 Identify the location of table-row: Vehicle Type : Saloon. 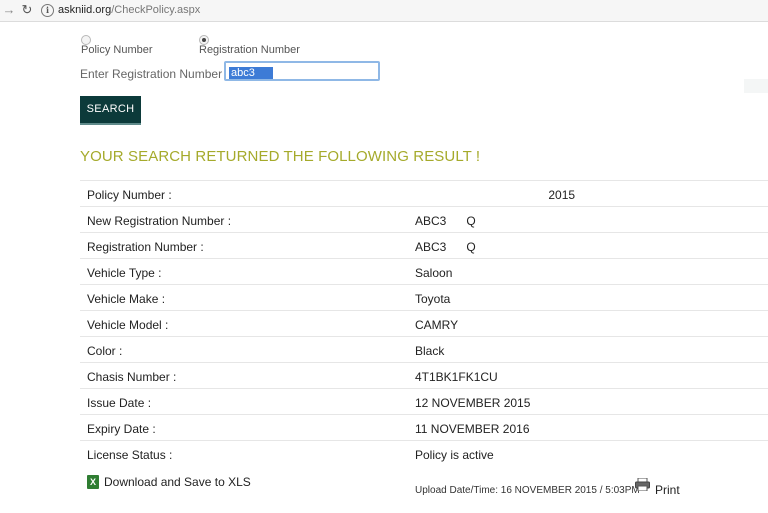
(424, 271).